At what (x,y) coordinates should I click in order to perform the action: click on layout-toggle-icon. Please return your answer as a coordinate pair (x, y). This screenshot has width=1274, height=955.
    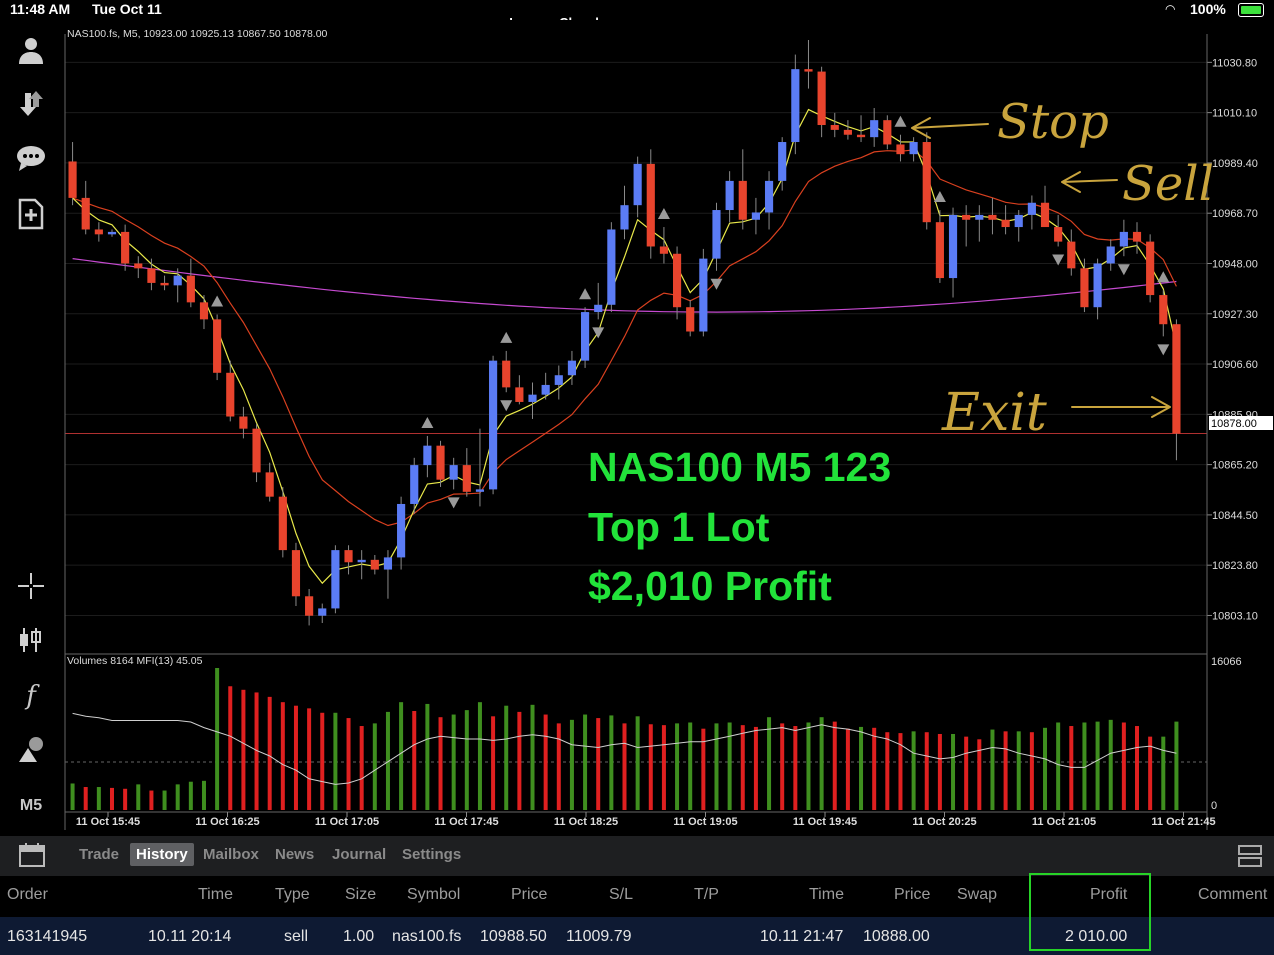
    Looking at the image, I should click on (1250, 858).